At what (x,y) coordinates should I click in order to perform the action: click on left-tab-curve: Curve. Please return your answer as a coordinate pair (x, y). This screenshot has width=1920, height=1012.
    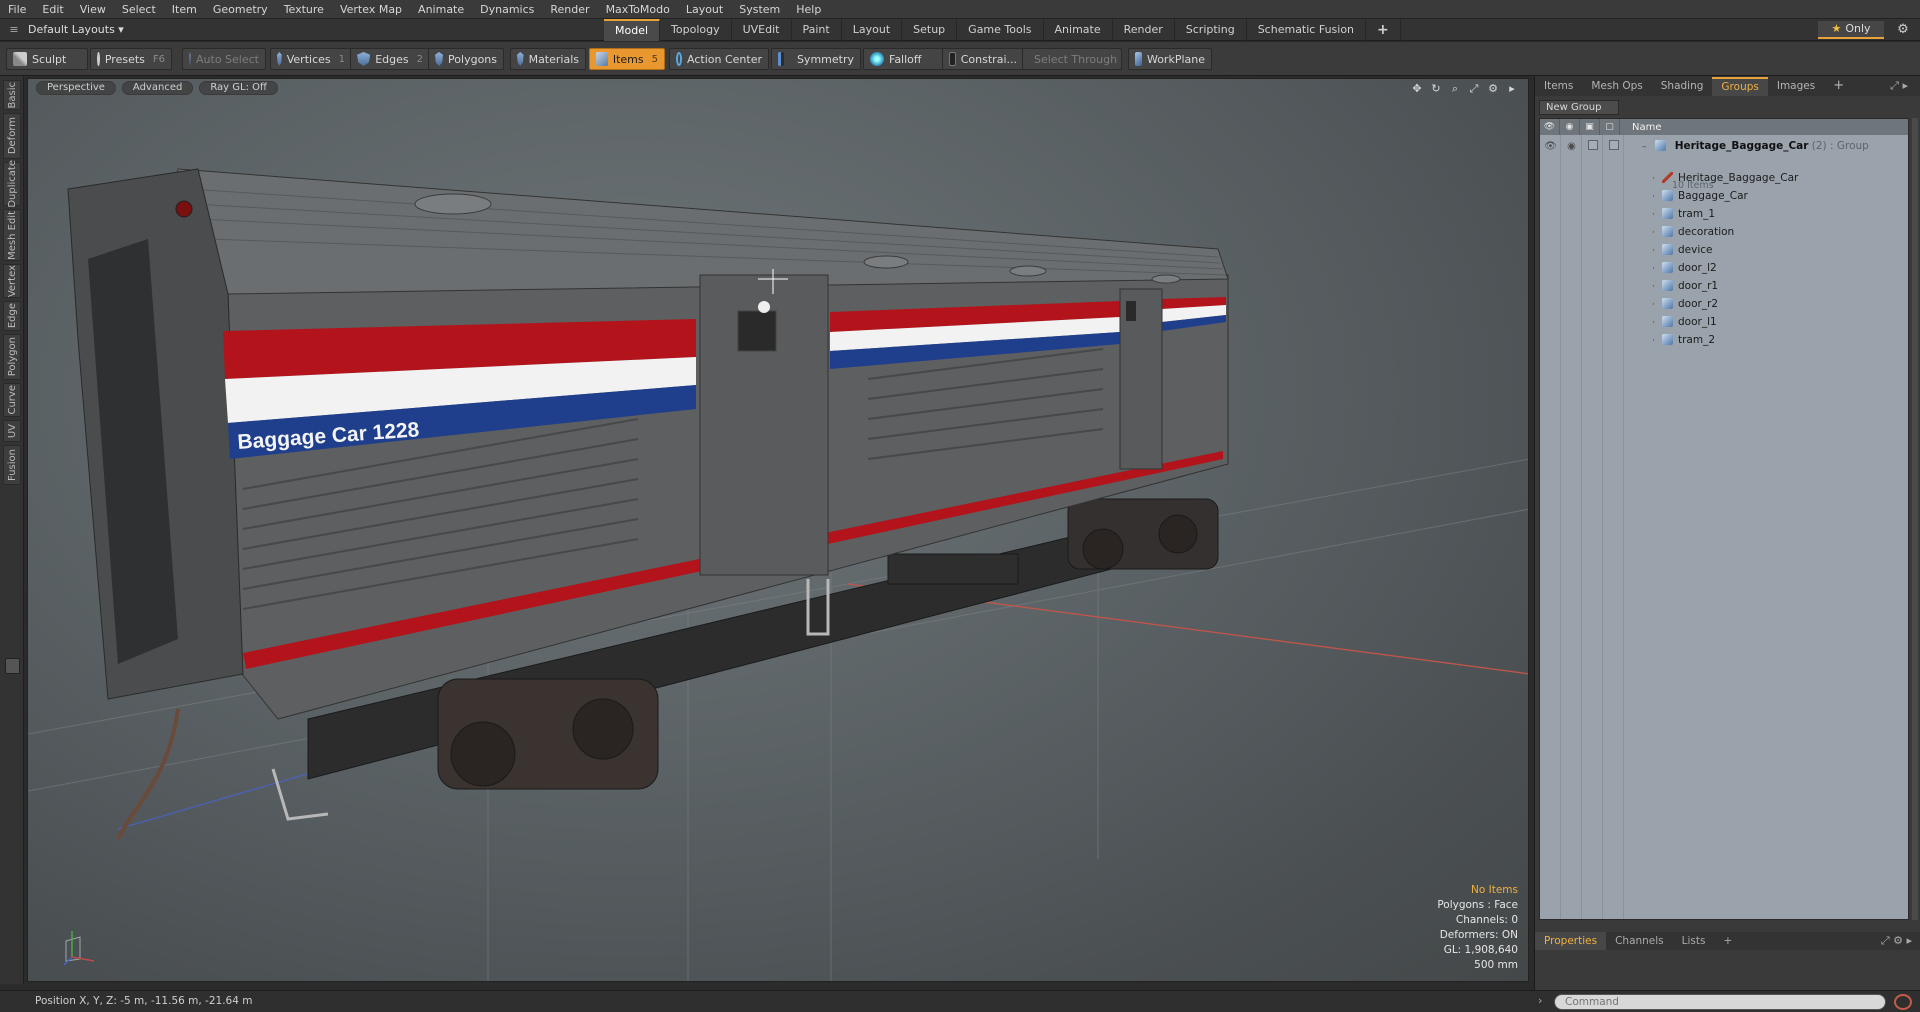
    Looking at the image, I should click on (12, 400).